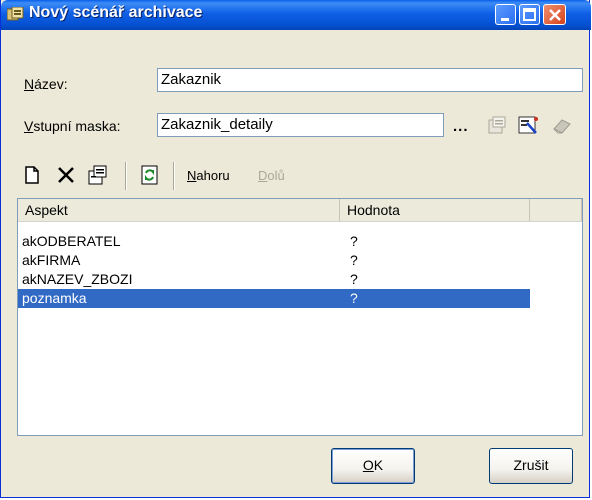 Image resolution: width=592 pixels, height=500 pixels. What do you see at coordinates (98, 175) in the screenshot?
I see `properties-toolbar-icon` at bounding box center [98, 175].